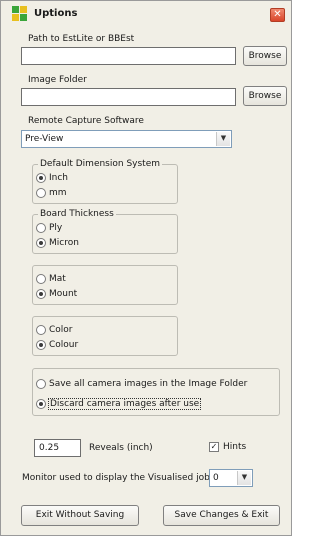  I want to click on path-input, so click(128, 56).